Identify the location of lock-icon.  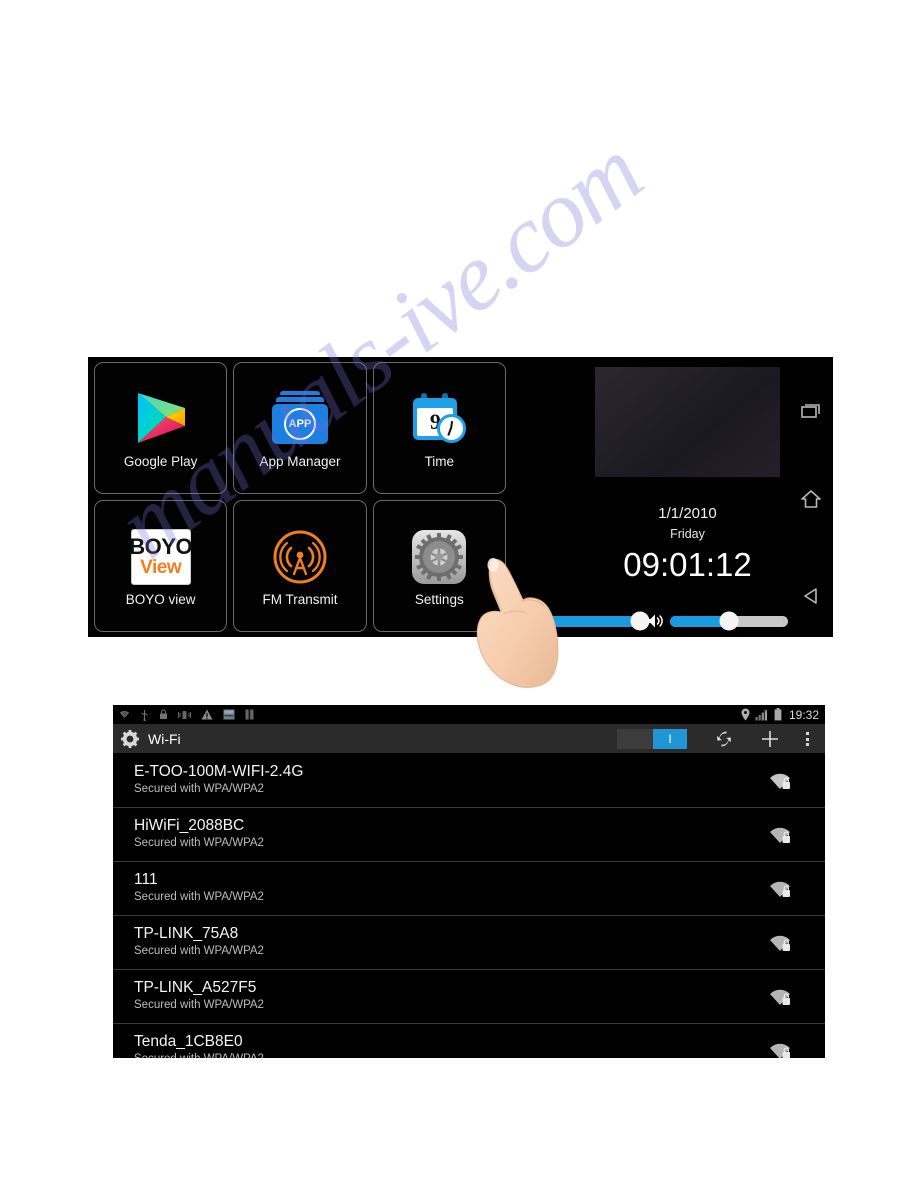
(163, 714).